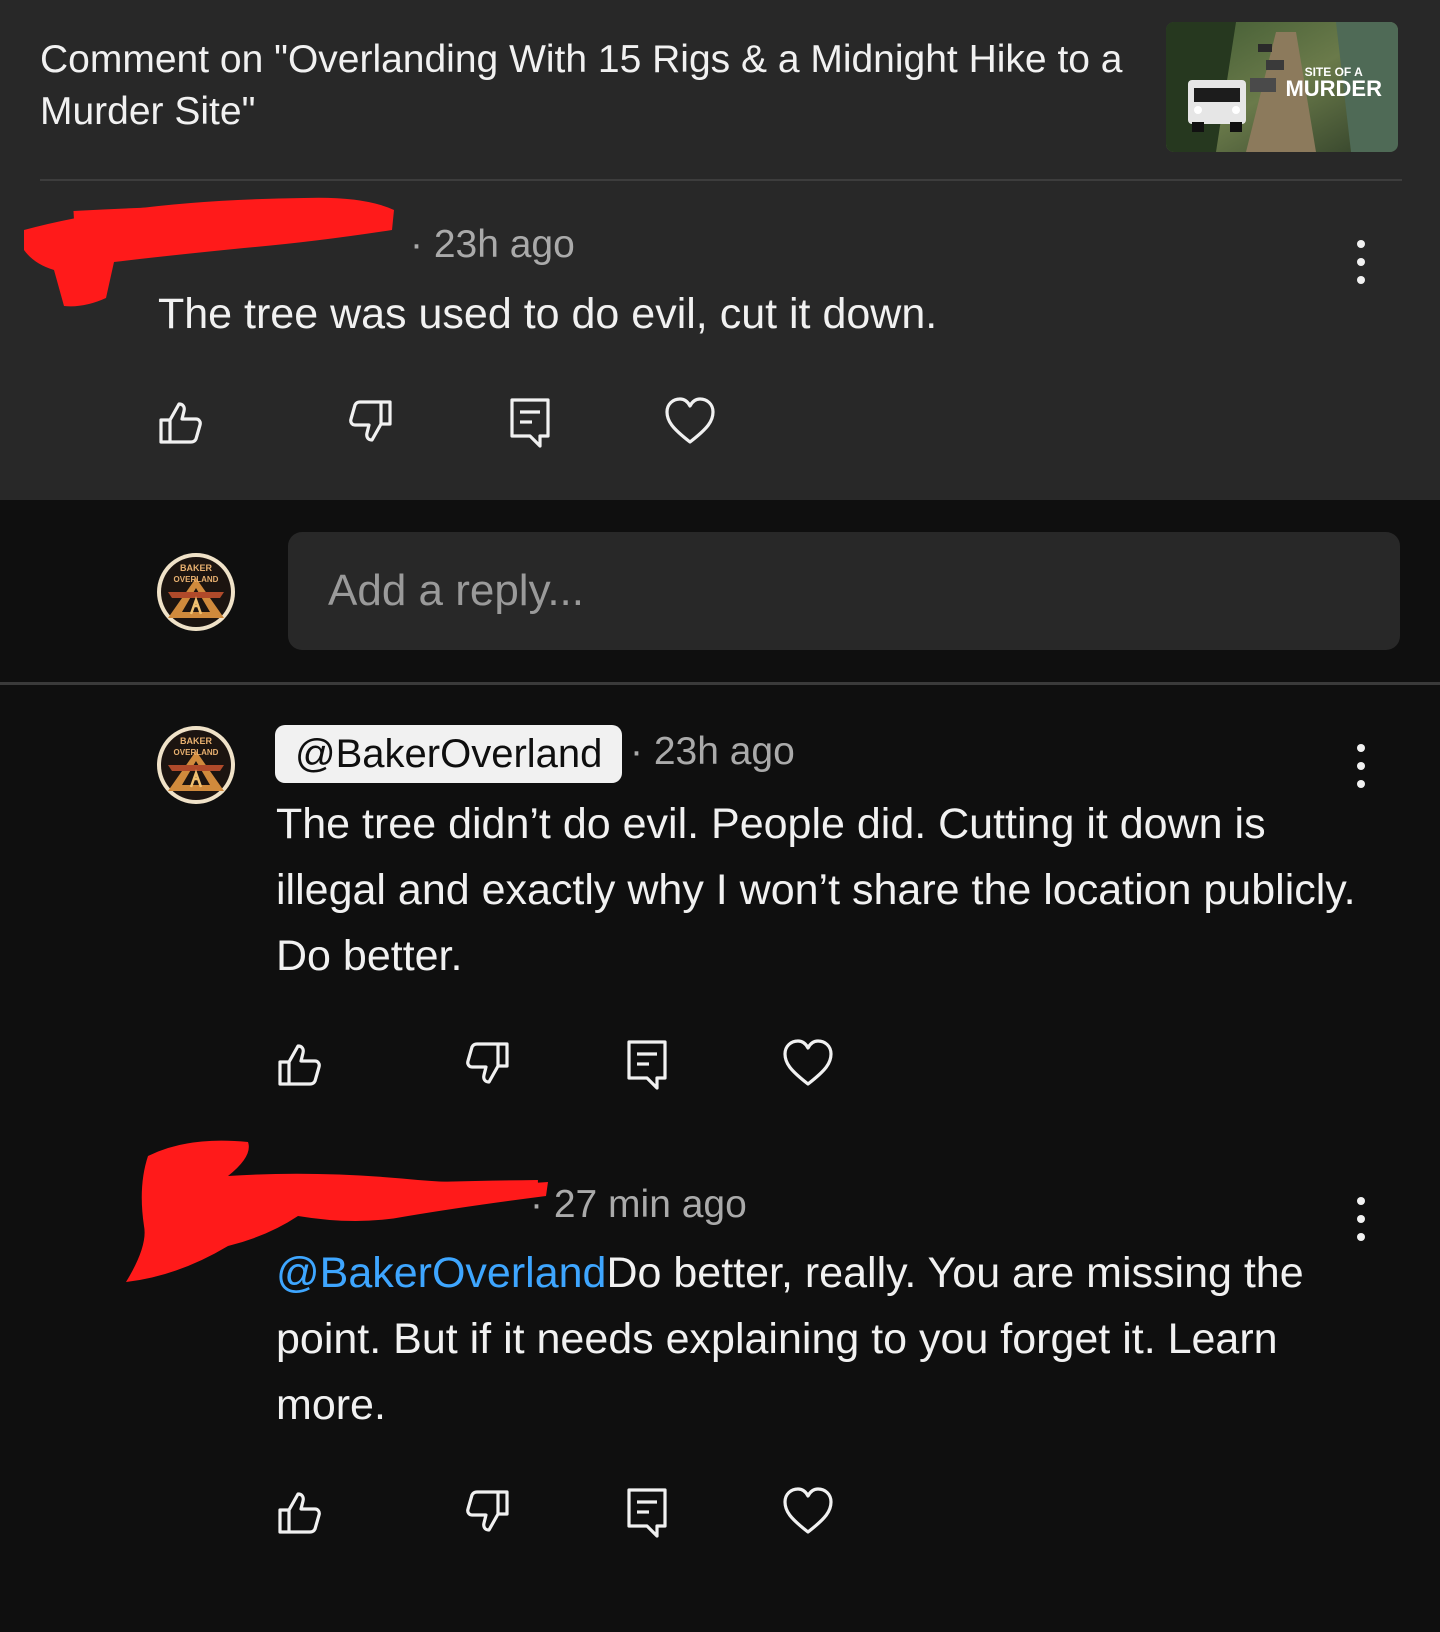  What do you see at coordinates (1282, 87) in the screenshot?
I see `video-thumbnail: SITE OF A MURDER` at bounding box center [1282, 87].